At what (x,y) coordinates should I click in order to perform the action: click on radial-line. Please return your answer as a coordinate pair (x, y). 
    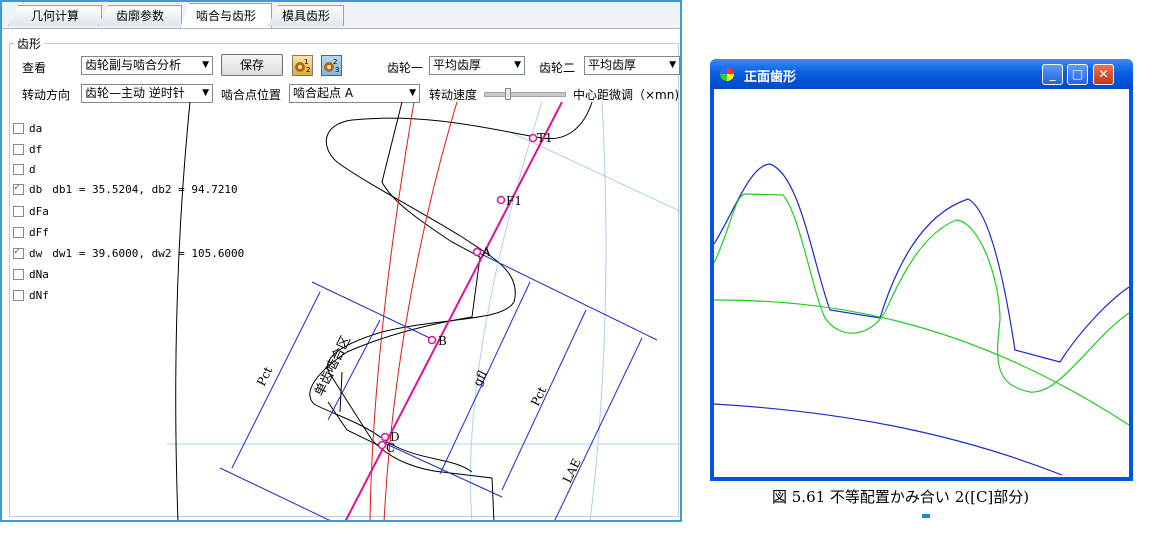
    Looking at the image, I should click on (594, 171).